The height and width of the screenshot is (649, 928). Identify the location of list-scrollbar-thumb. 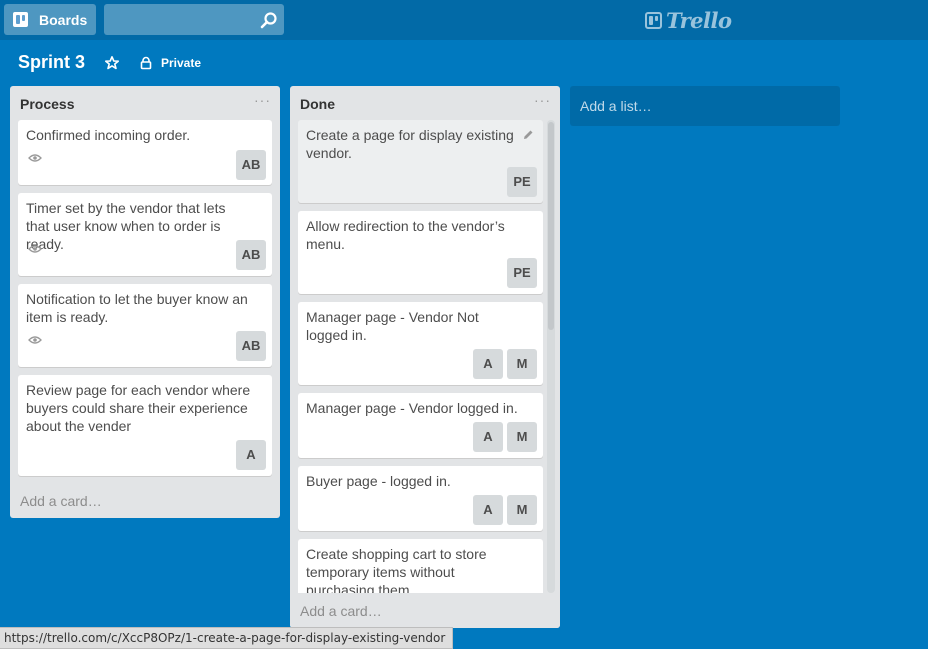
(551, 226).